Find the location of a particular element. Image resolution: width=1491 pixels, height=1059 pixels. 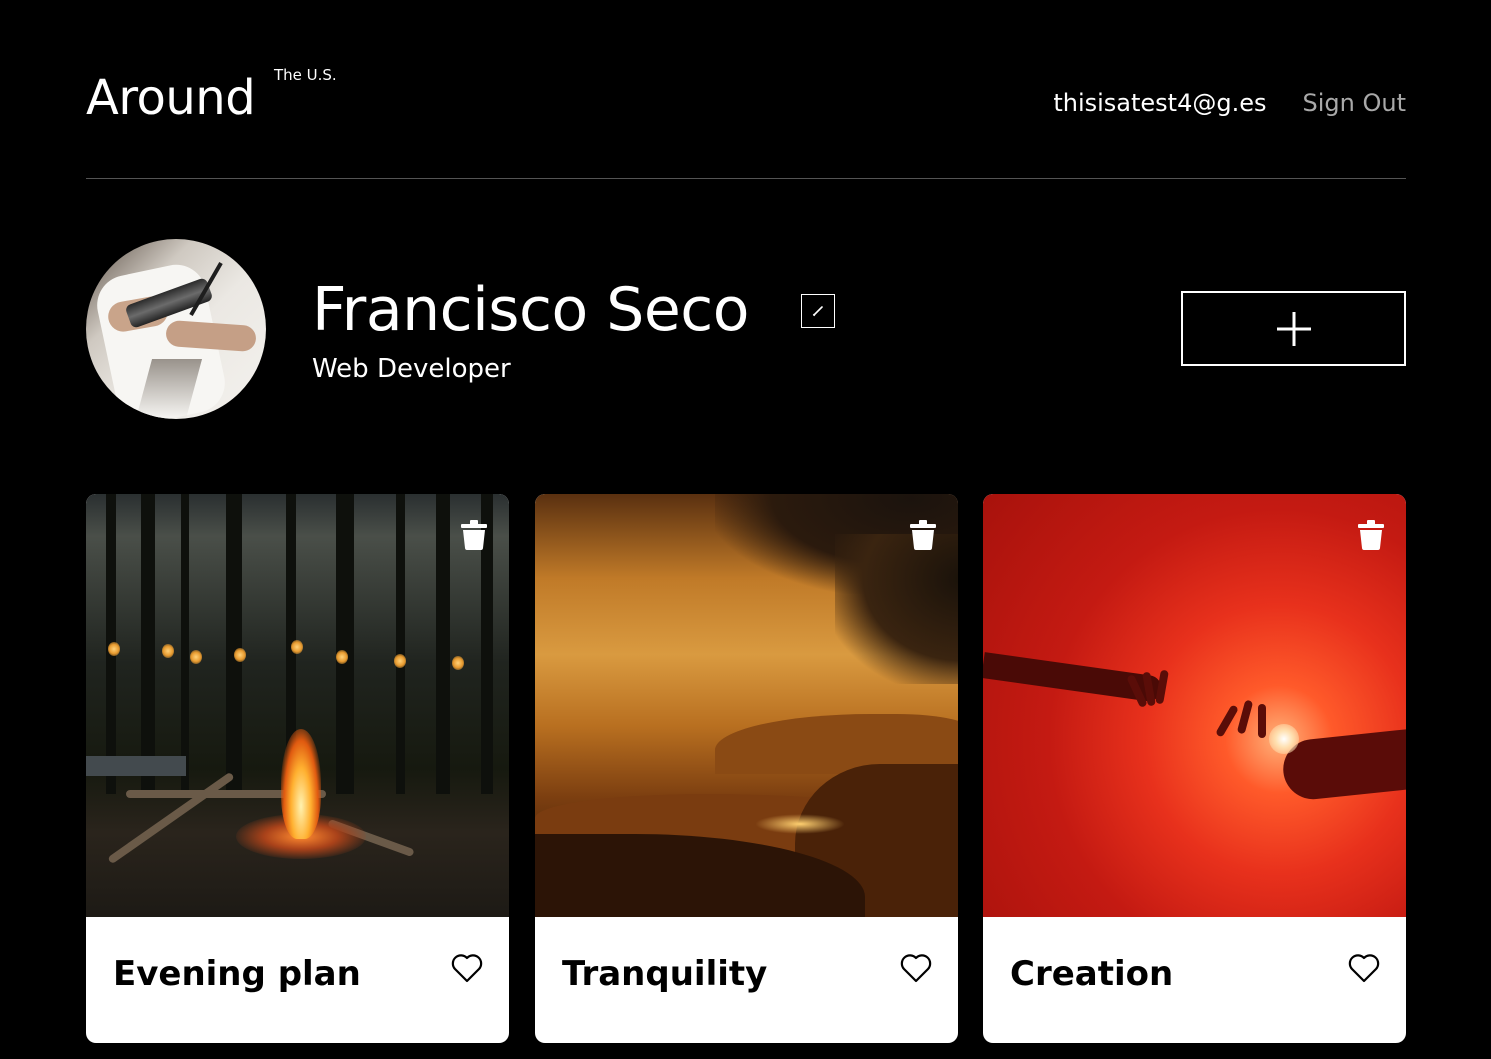

card-title: Creation is located at coordinates (1092, 974).